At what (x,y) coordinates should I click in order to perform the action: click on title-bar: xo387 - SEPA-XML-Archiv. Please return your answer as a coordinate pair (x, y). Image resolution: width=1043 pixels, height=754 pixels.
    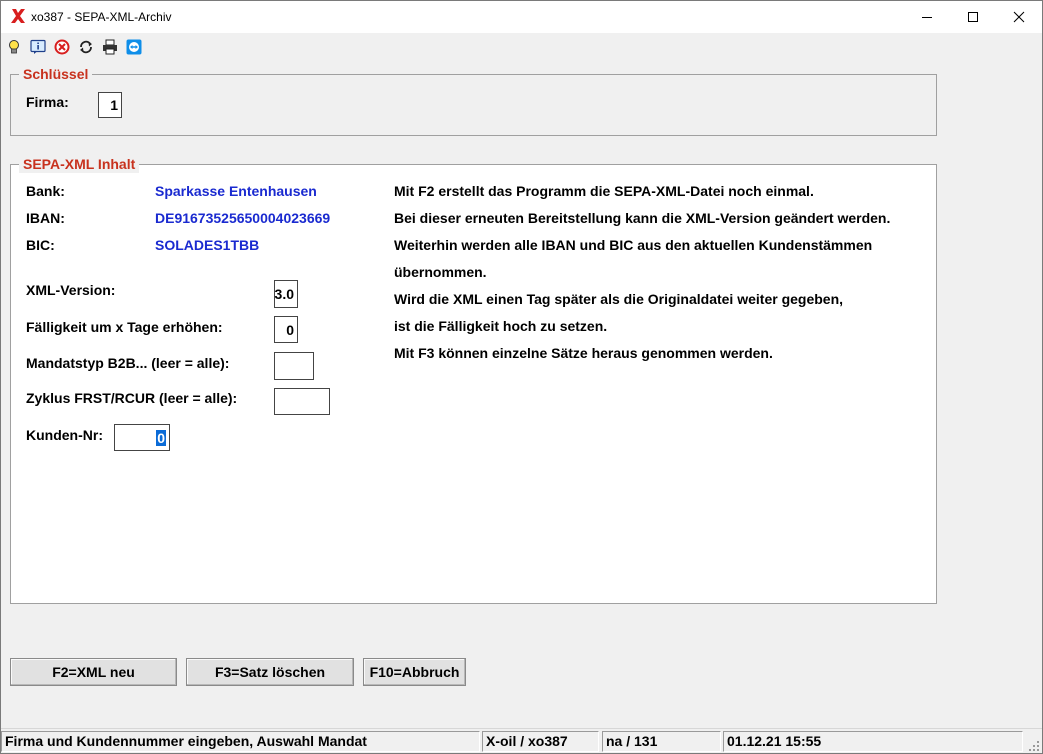
    Looking at the image, I should click on (521, 17).